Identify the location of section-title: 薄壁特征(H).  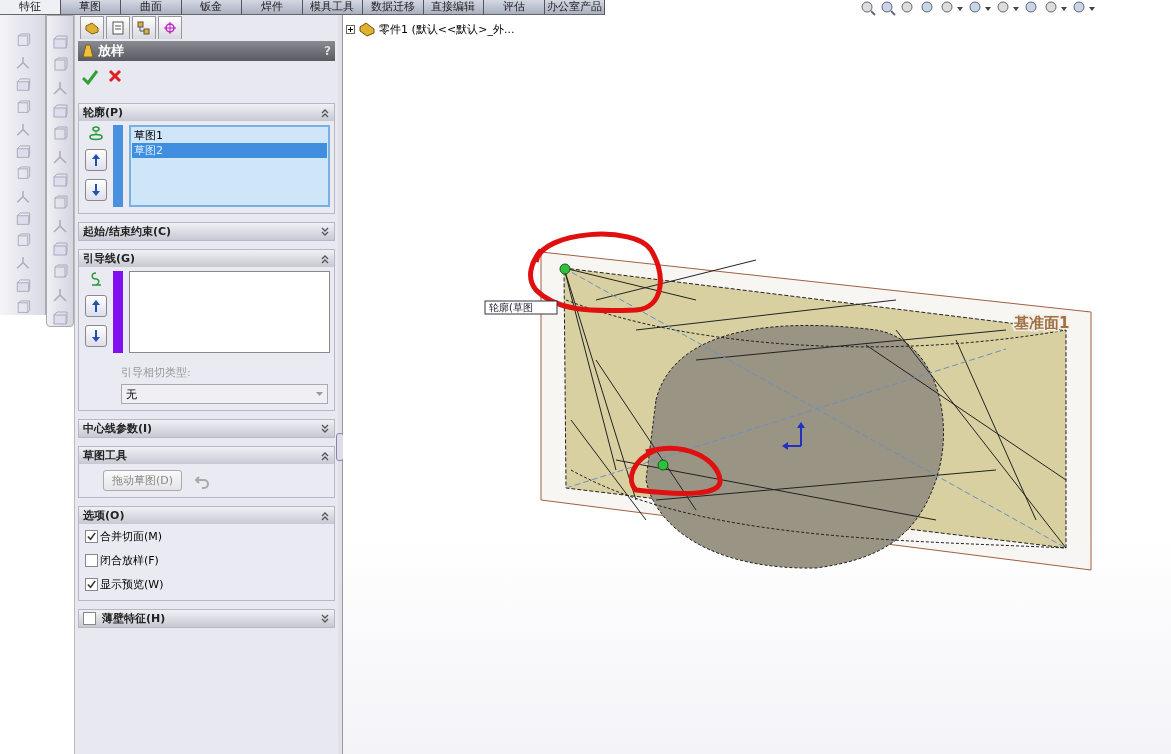
(134, 618).